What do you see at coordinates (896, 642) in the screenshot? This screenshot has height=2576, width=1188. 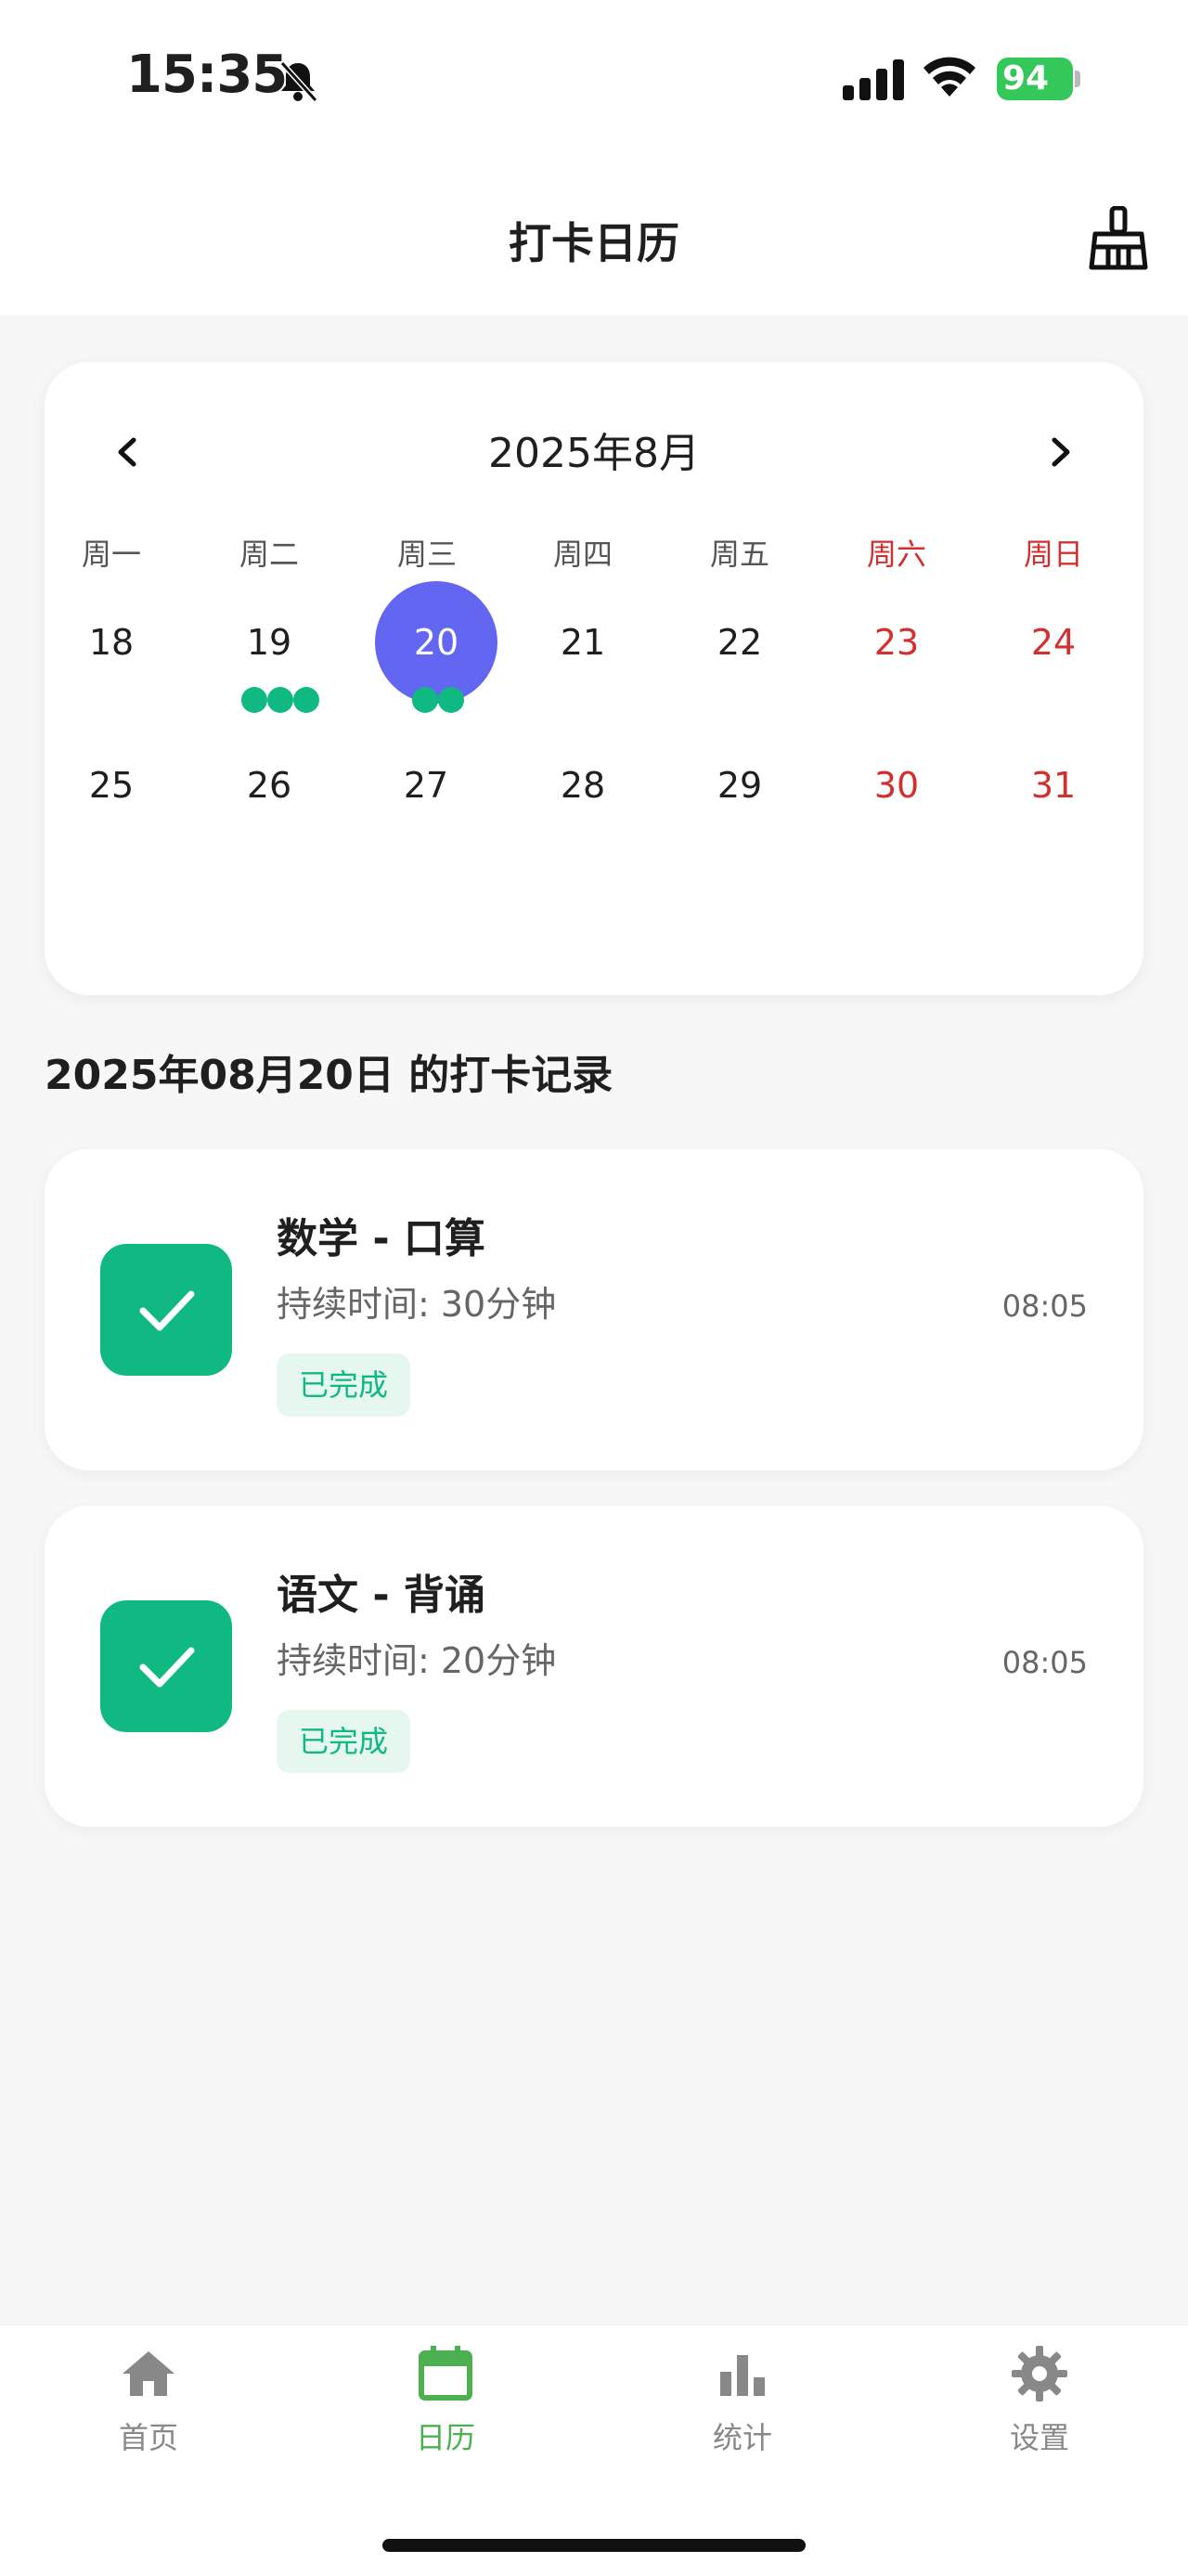 I see `calendar-day: 23` at bounding box center [896, 642].